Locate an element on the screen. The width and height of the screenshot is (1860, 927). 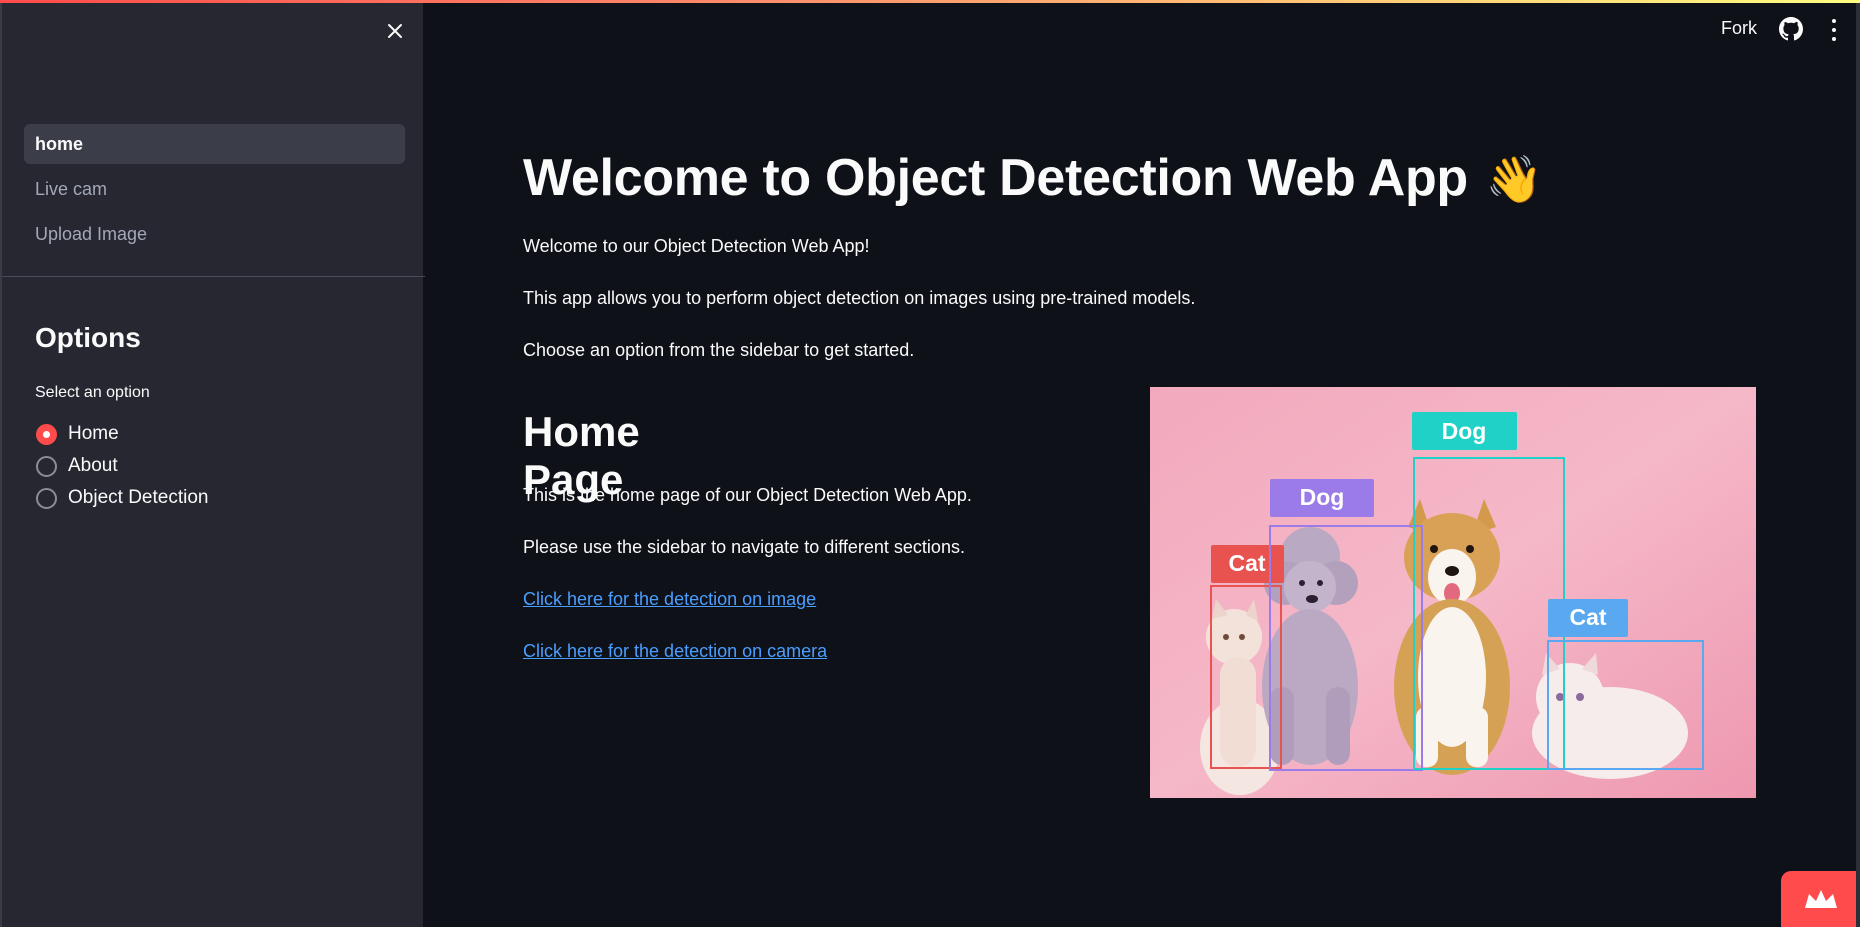
dog-left-label: Dog is located at coordinates (1322, 497).